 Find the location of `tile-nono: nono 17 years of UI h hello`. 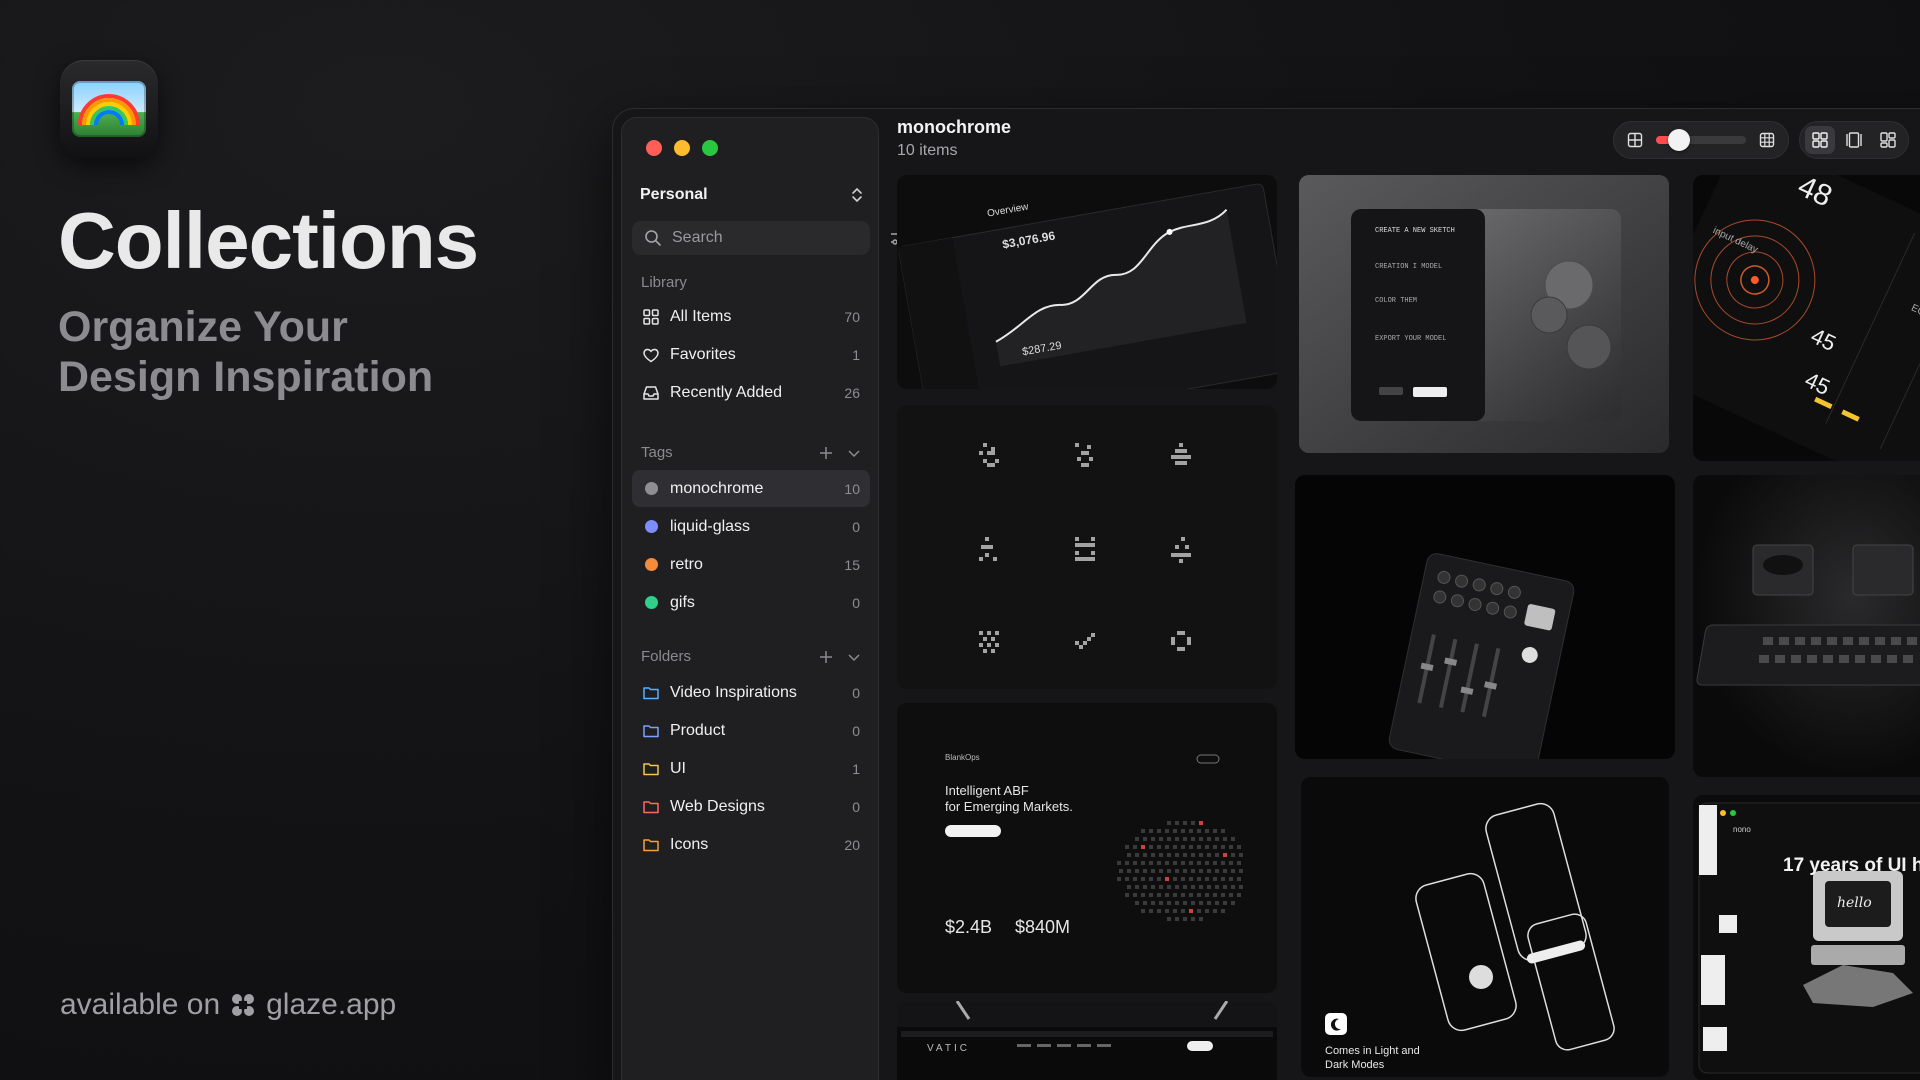

tile-nono: nono 17 years of UI h hello is located at coordinates (1806, 937).